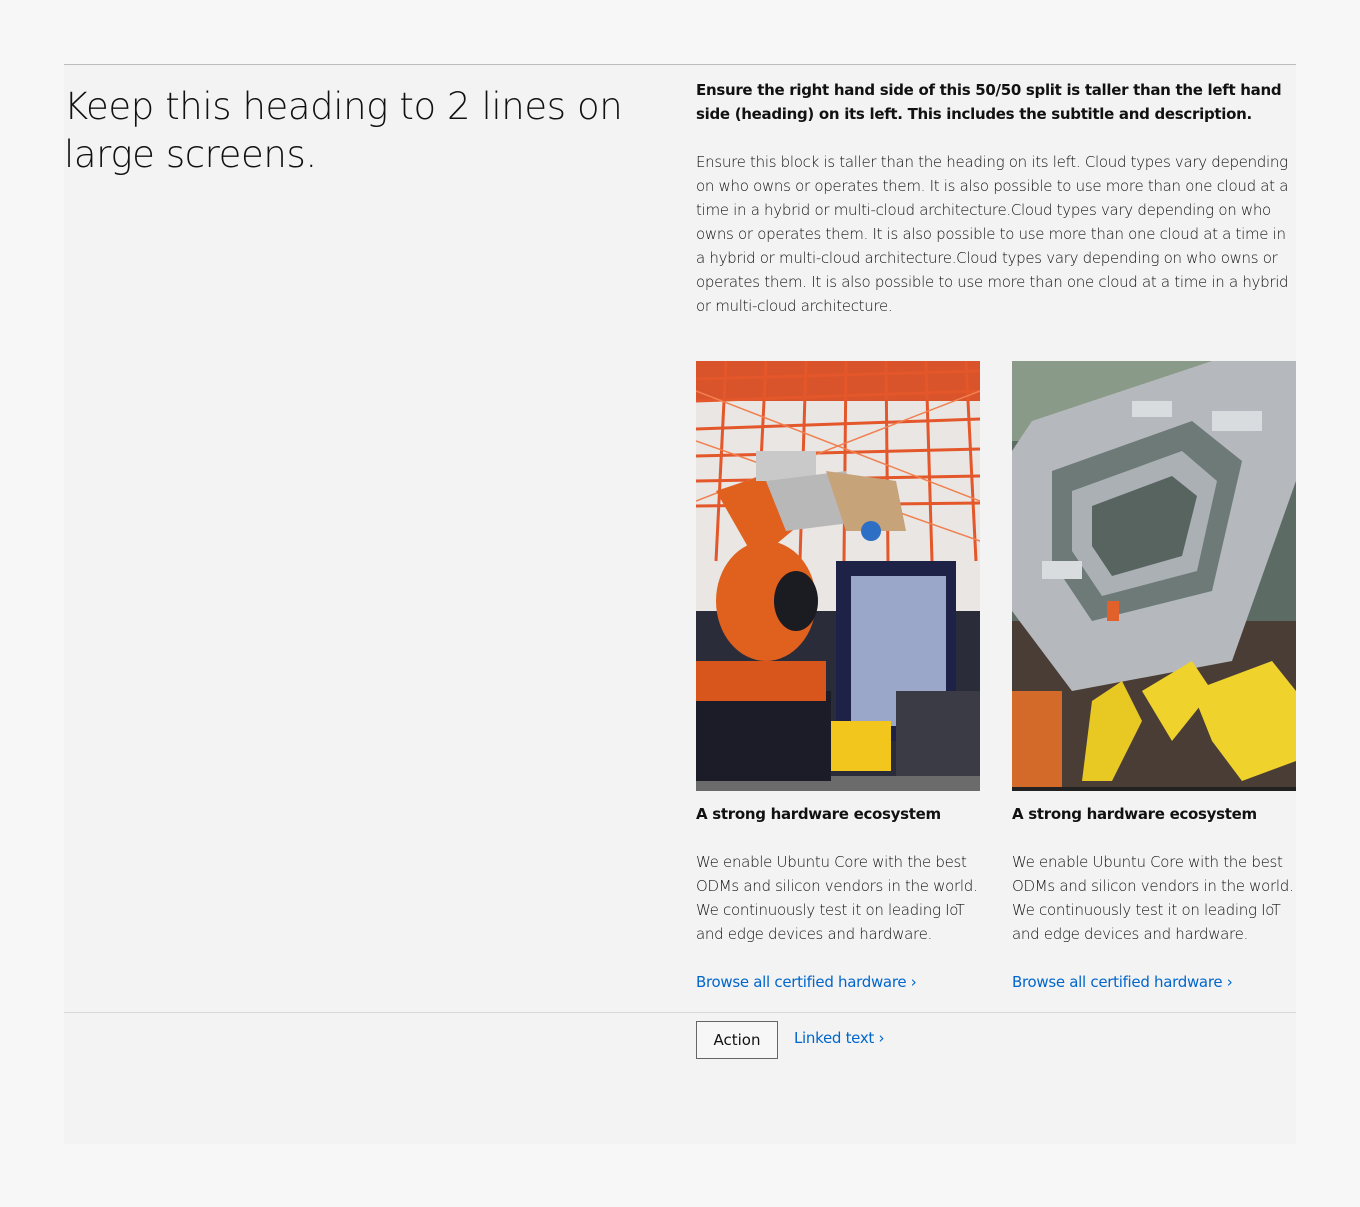 The image size is (1360, 1207). What do you see at coordinates (838, 576) in the screenshot?
I see `robot-arm-image` at bounding box center [838, 576].